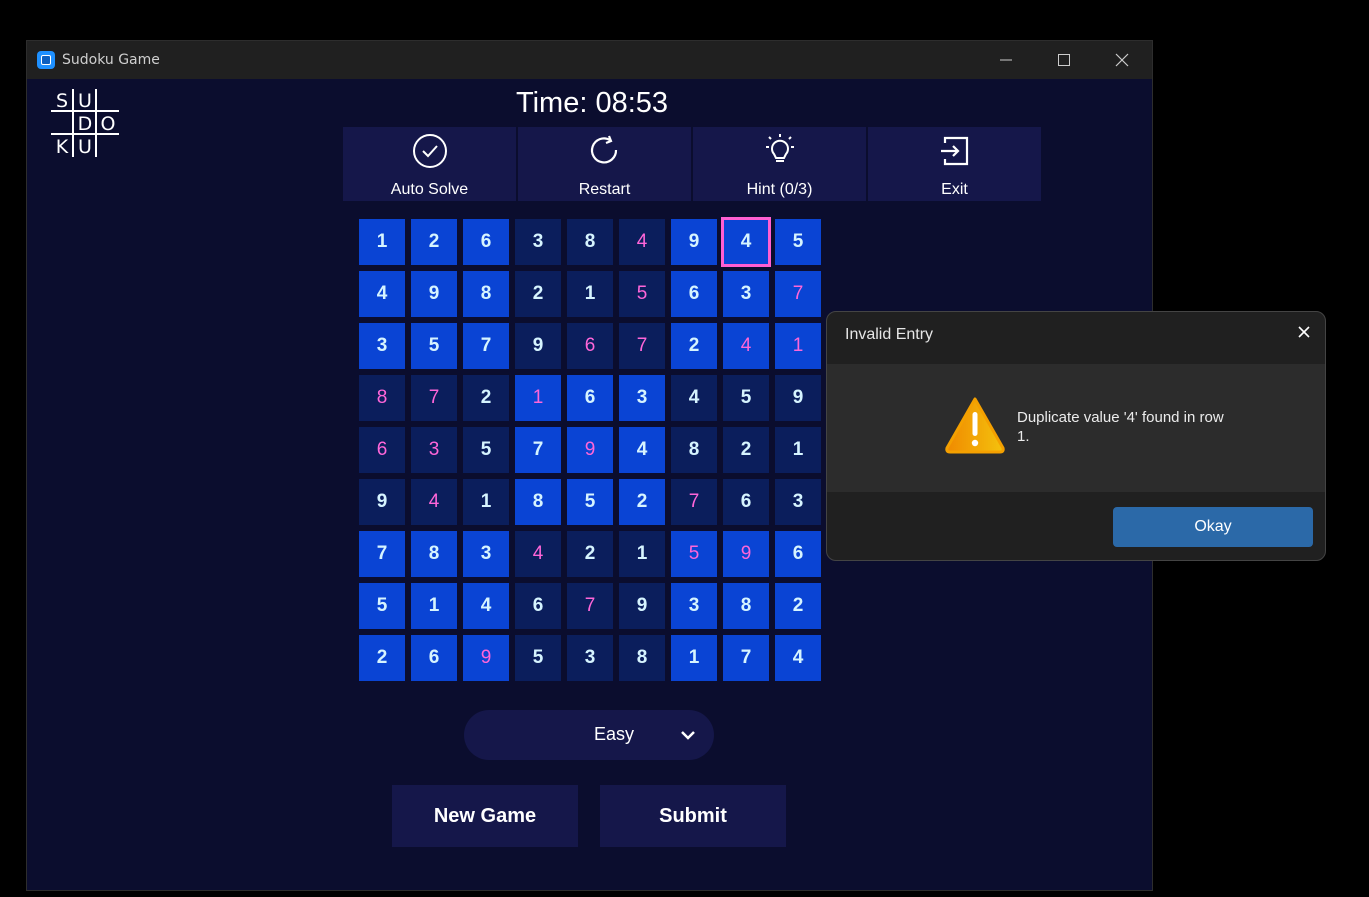 The image size is (1369, 897). Describe the element at coordinates (538, 398) in the screenshot. I see `sudoku-cell-r4c4: 1` at that location.